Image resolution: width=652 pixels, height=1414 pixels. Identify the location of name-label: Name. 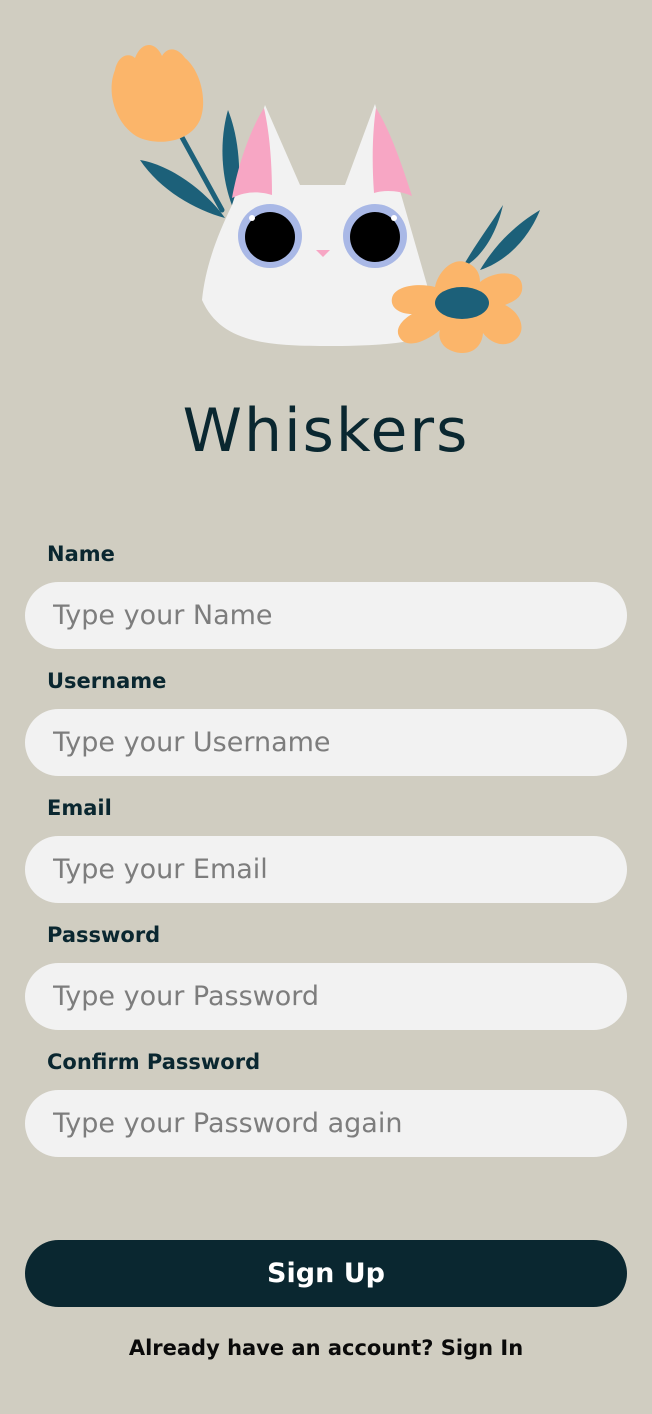
(81, 554).